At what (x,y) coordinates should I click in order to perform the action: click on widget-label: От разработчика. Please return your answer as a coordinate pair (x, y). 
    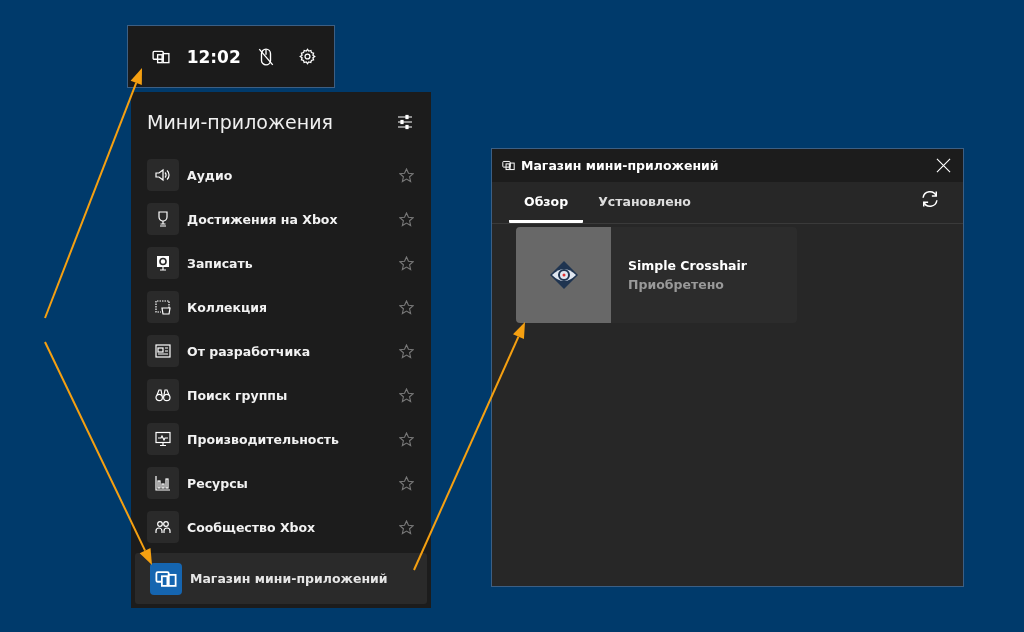
    Looking at the image, I should click on (293, 351).